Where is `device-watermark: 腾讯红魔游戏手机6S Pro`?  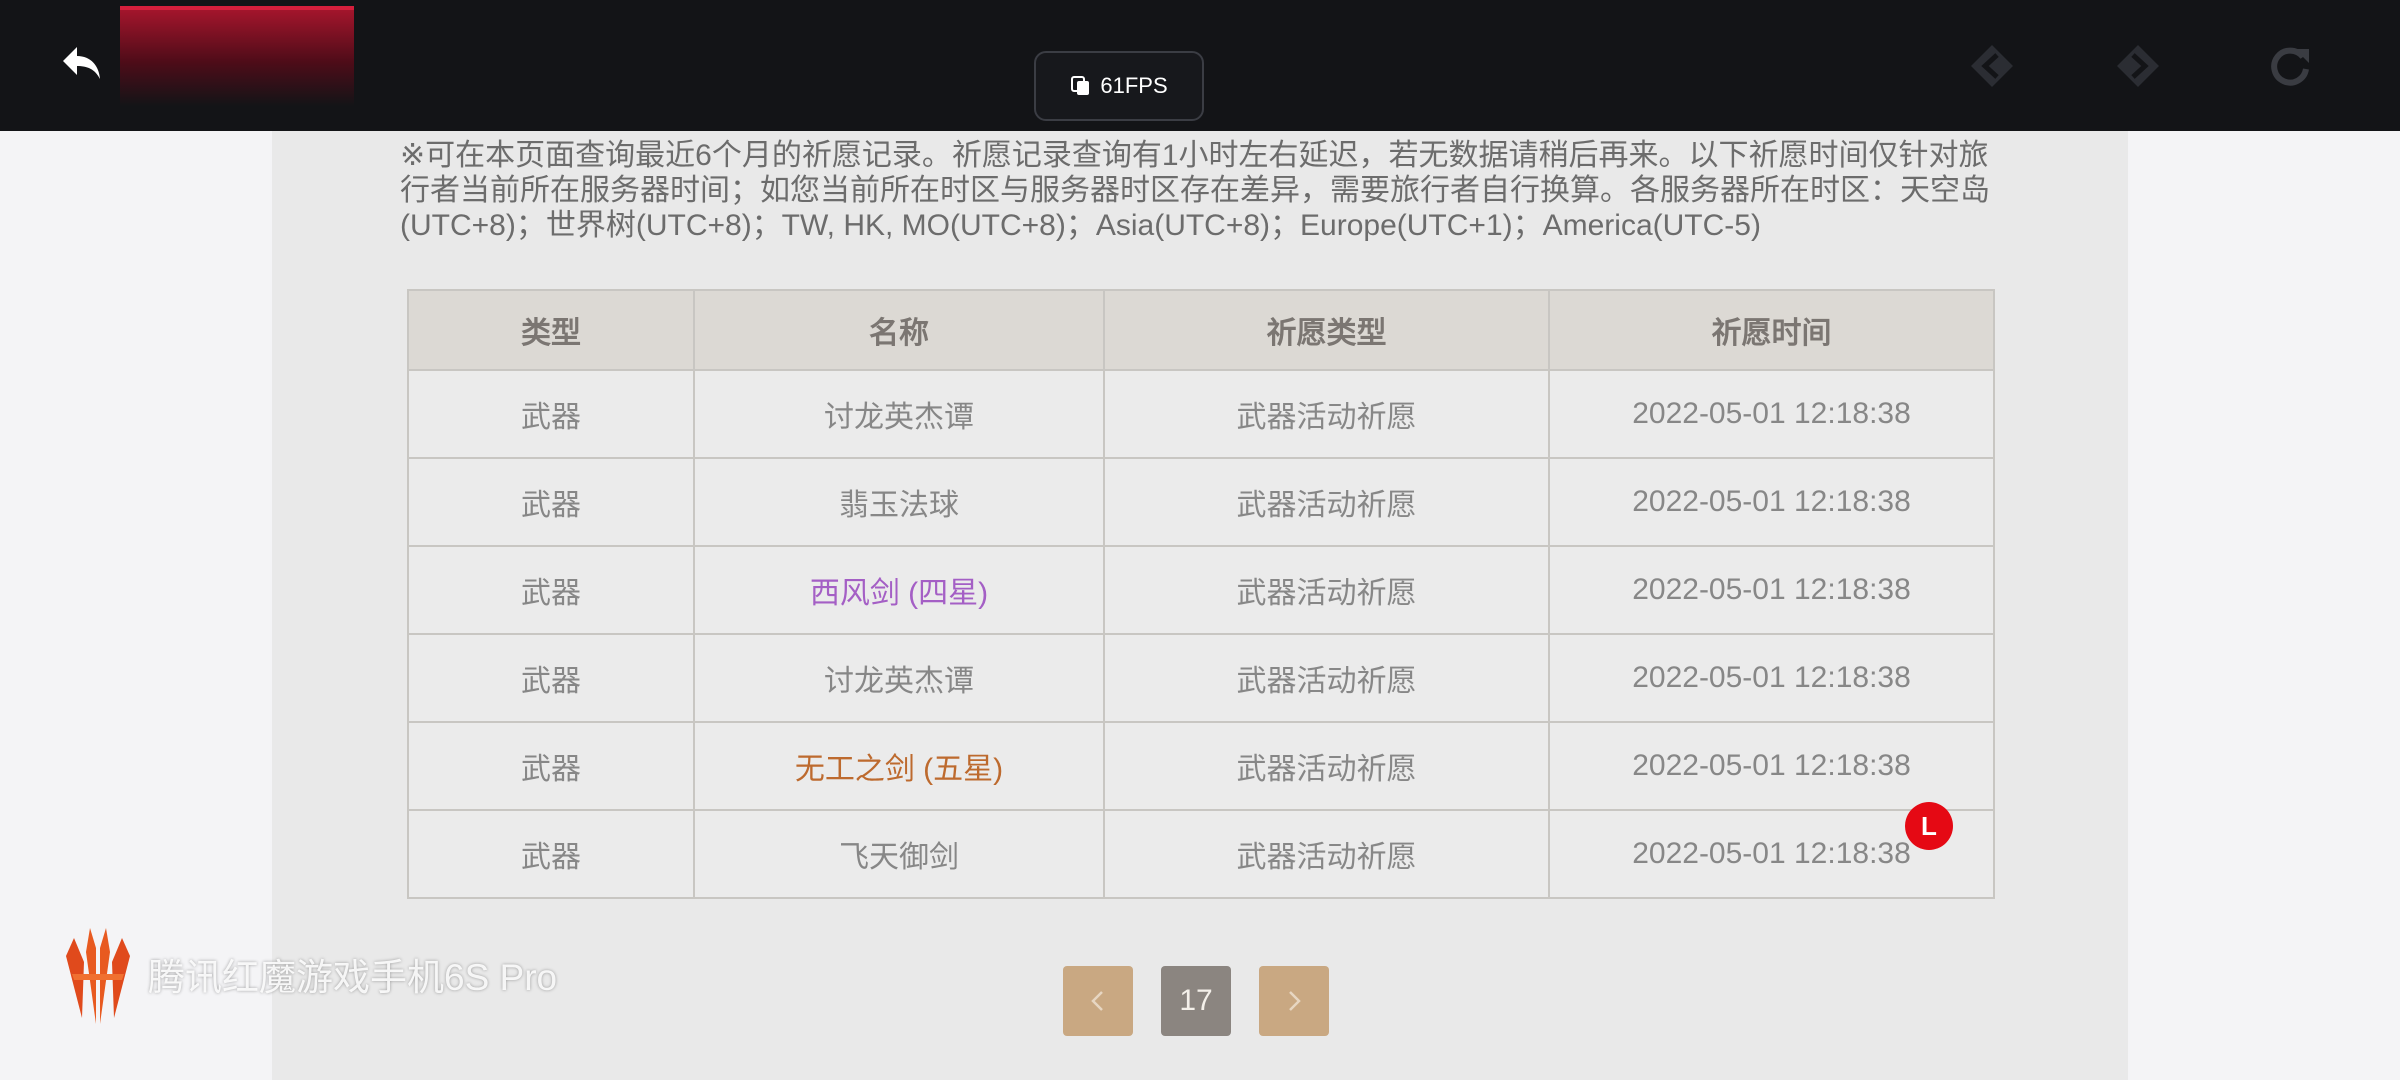 device-watermark: 腾讯红魔游戏手机6S Pro is located at coordinates (309, 974).